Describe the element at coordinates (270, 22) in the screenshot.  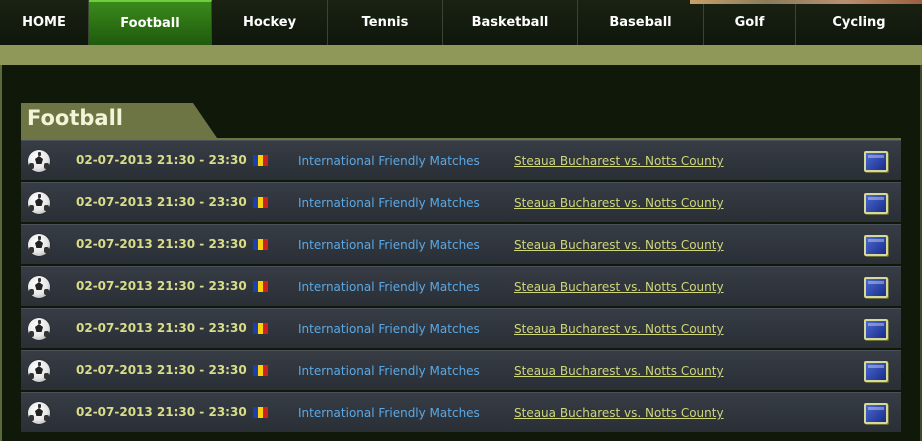
I see `nav-hockey: Hockey` at that location.